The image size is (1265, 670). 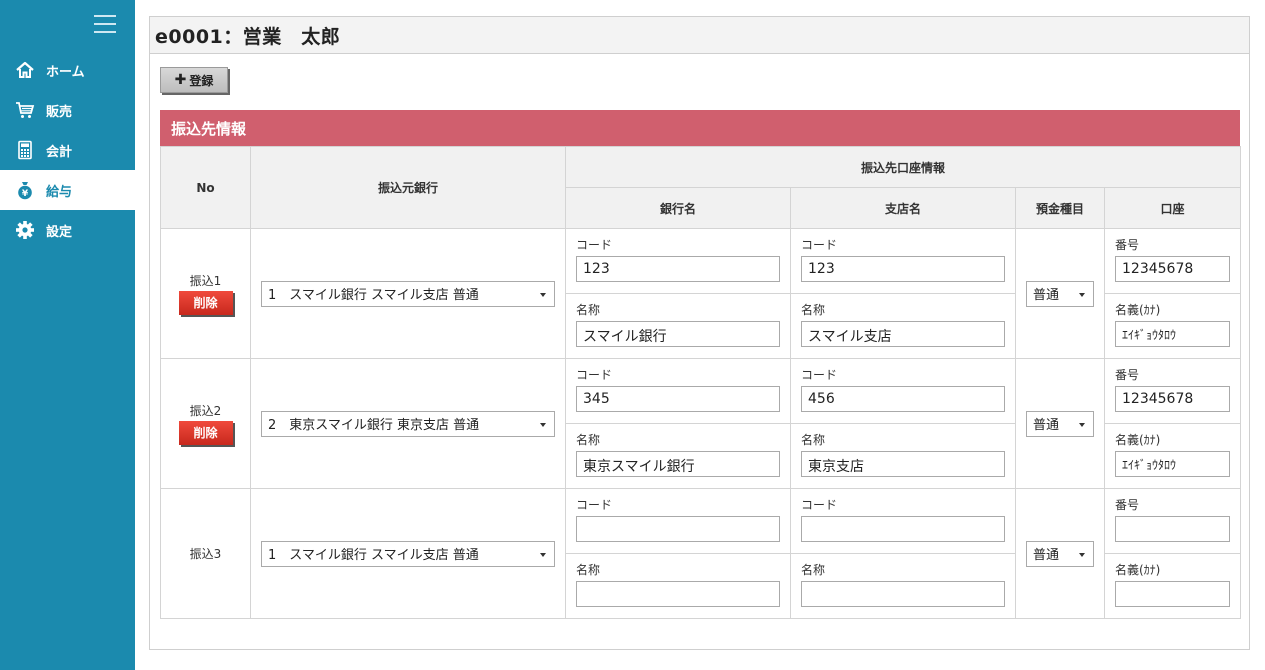 I want to click on sidebar-item-accounting: 会計, so click(x=67, y=150).